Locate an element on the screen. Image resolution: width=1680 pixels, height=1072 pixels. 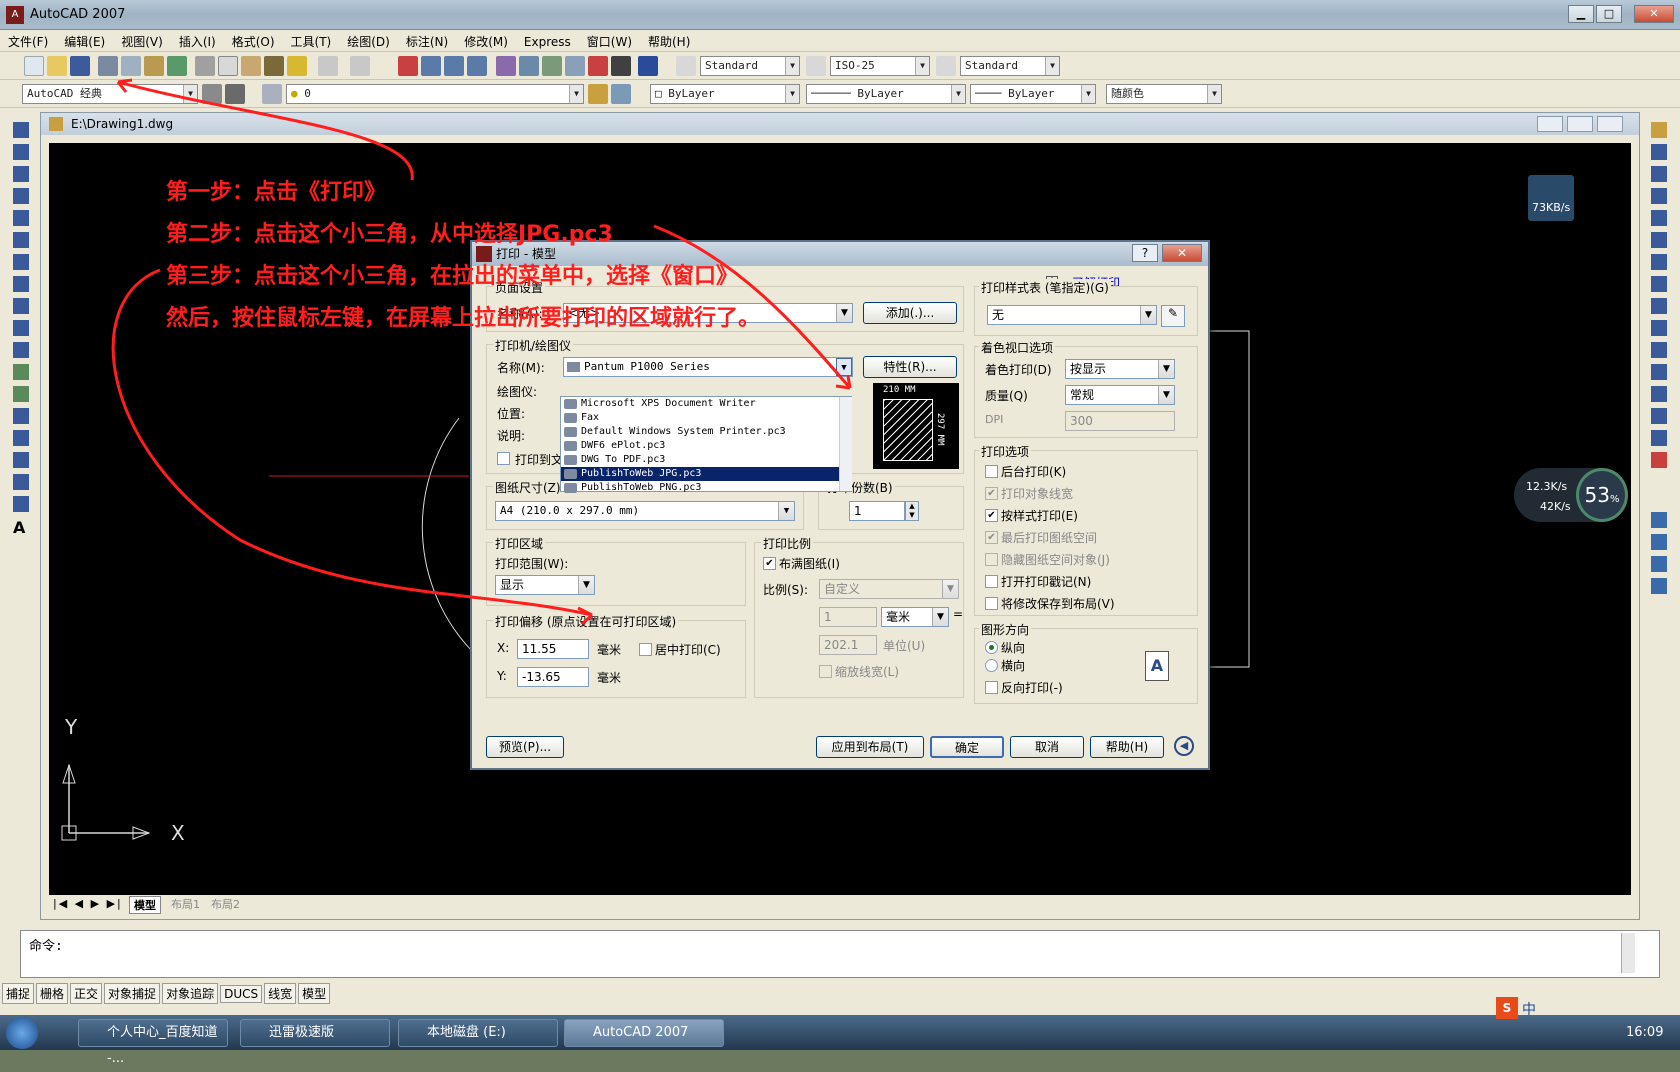
explode-icon is located at coordinates (1659, 460).